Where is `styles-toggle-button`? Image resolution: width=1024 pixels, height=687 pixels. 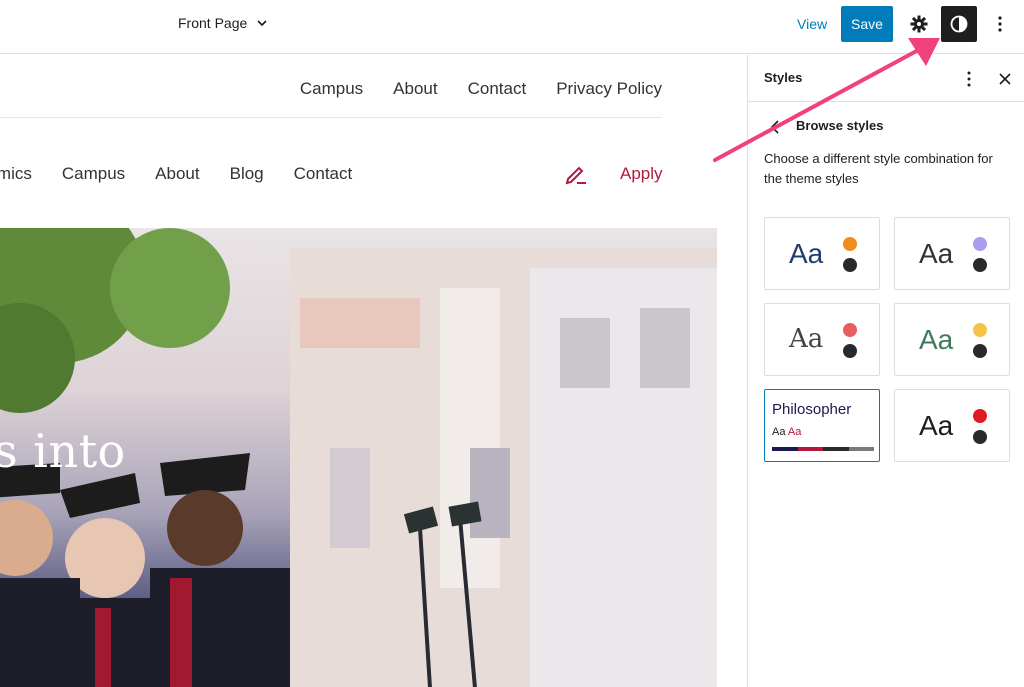 styles-toggle-button is located at coordinates (959, 24).